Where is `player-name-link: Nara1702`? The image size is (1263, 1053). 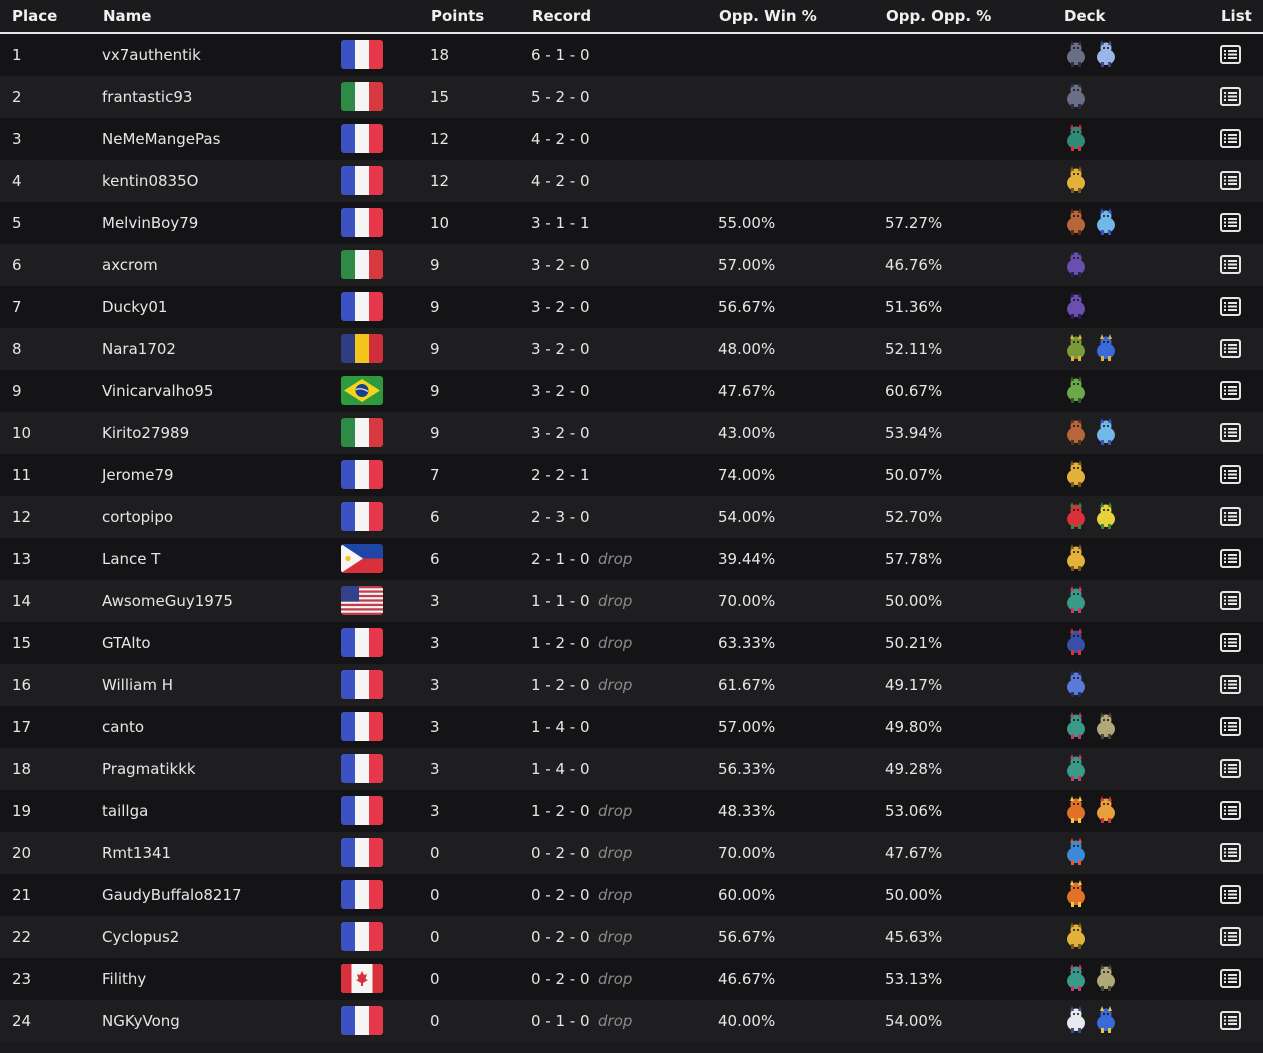
player-name-link: Nara1702 is located at coordinates (139, 349).